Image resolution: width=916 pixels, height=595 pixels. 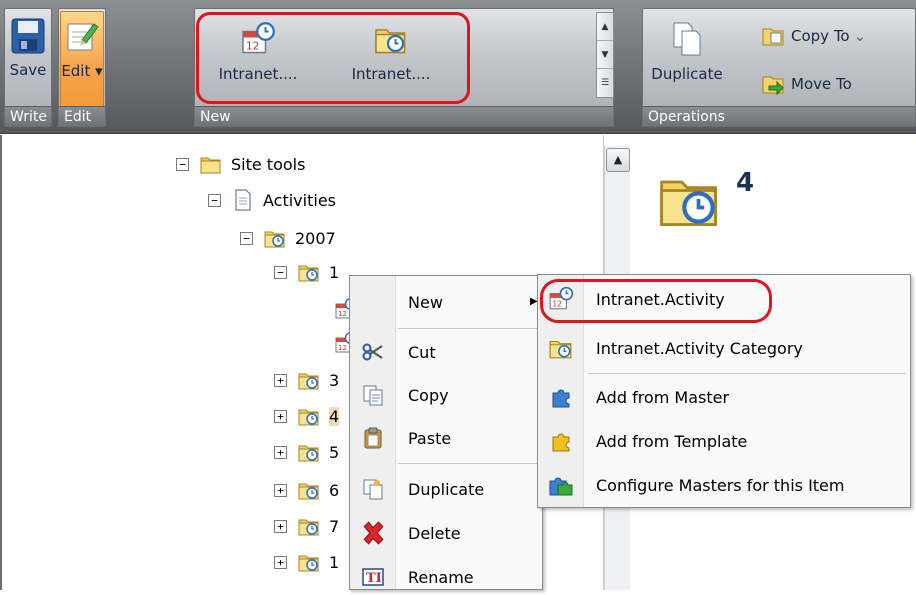 What do you see at coordinates (372, 352) in the screenshot?
I see `scissors-icon` at bounding box center [372, 352].